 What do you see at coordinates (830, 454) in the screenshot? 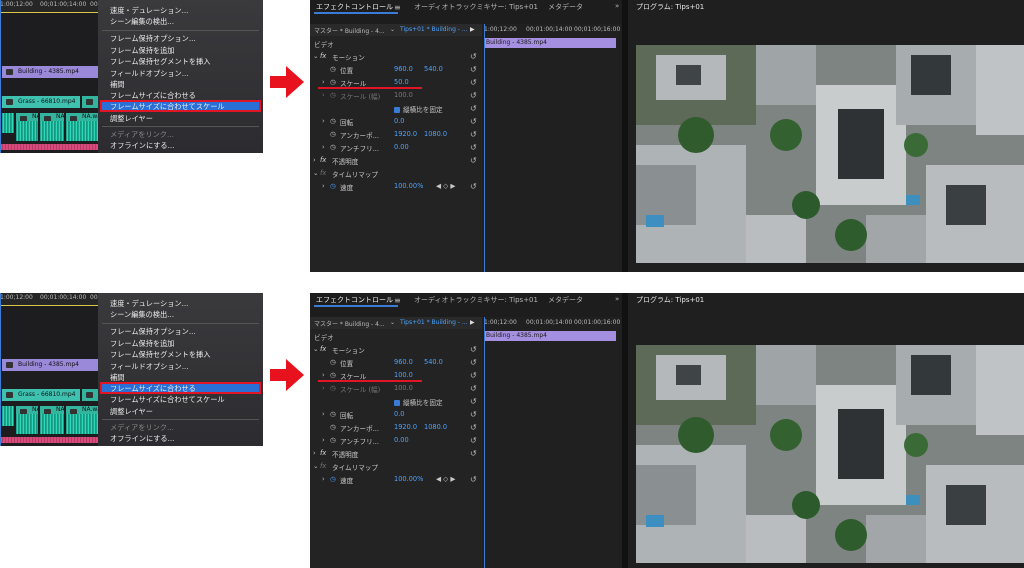
I see `program-frame-aerial-image` at bounding box center [830, 454].